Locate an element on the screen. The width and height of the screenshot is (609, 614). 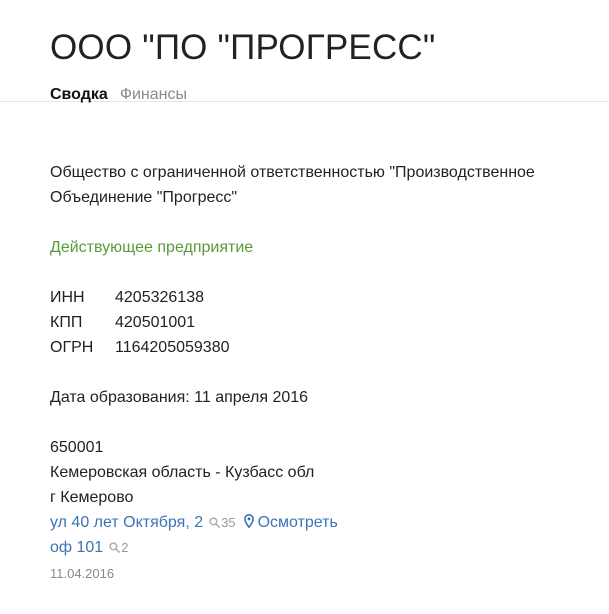
code-value: 1164205059380 is located at coordinates (172, 347).